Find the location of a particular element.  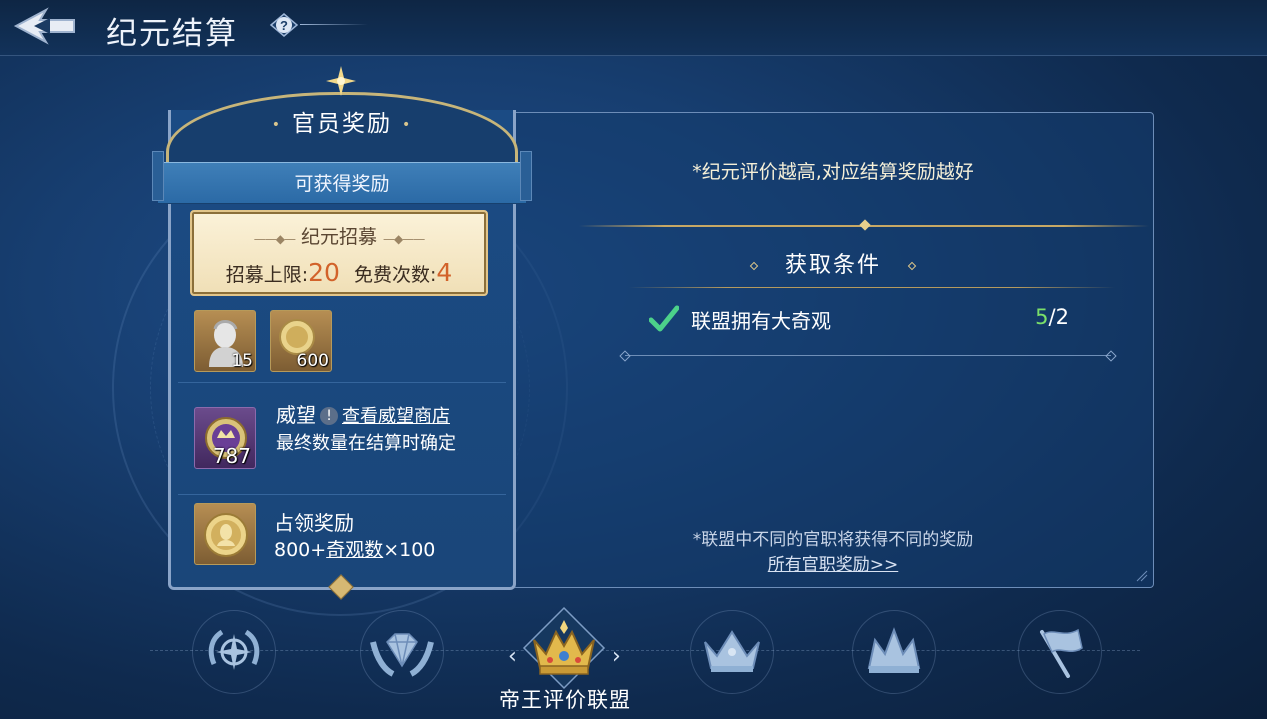

top-bar: 纪元结算 ? is located at coordinates (633, 28).